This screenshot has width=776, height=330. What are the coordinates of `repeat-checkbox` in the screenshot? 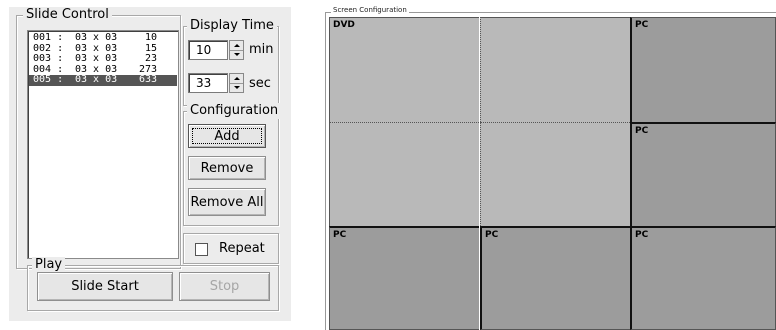 It's located at (201, 249).